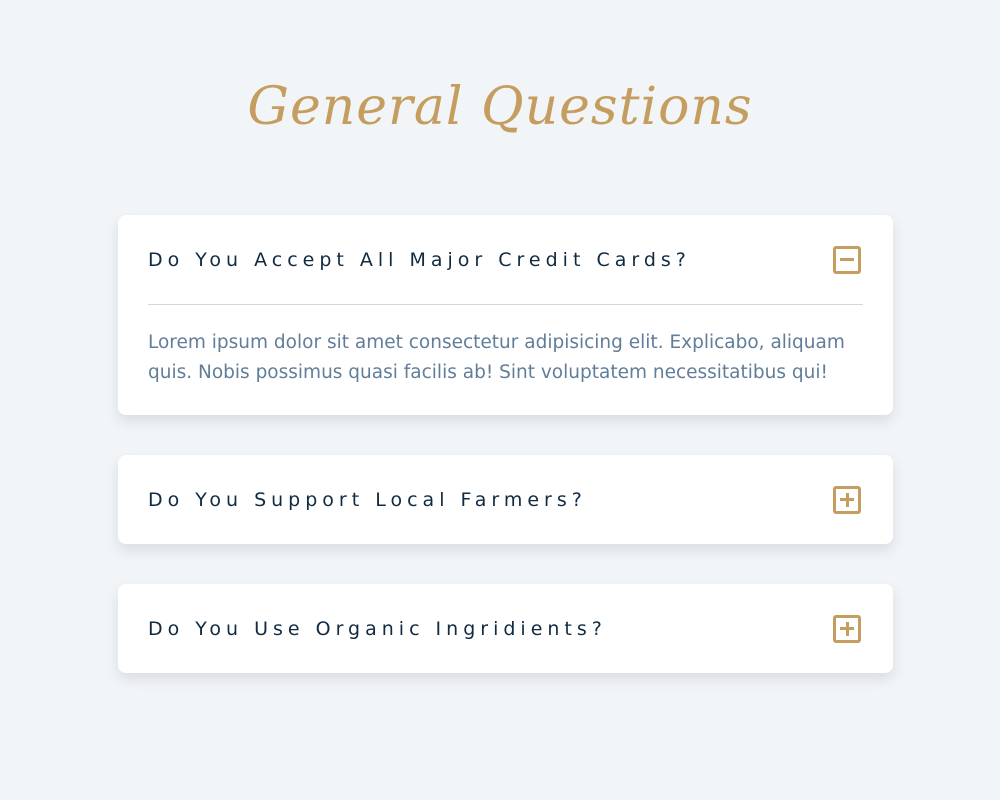 Image resolution: width=1000 pixels, height=800 pixels. I want to click on faq-item-organic-ingredients: Do You Use Organic Ingridients?, so click(505, 628).